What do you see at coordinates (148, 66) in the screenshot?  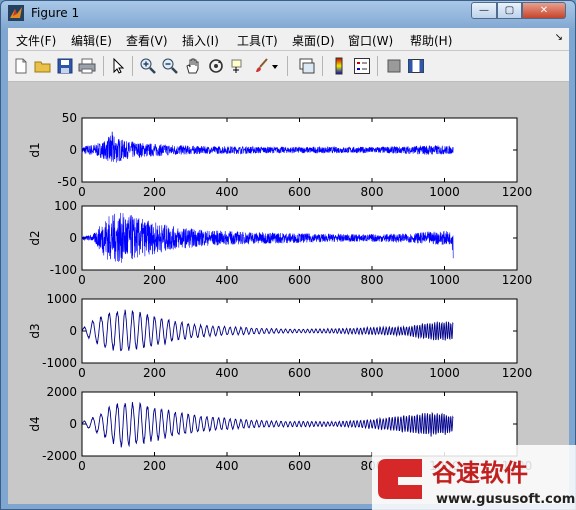 I see `zoom-in-icon` at bounding box center [148, 66].